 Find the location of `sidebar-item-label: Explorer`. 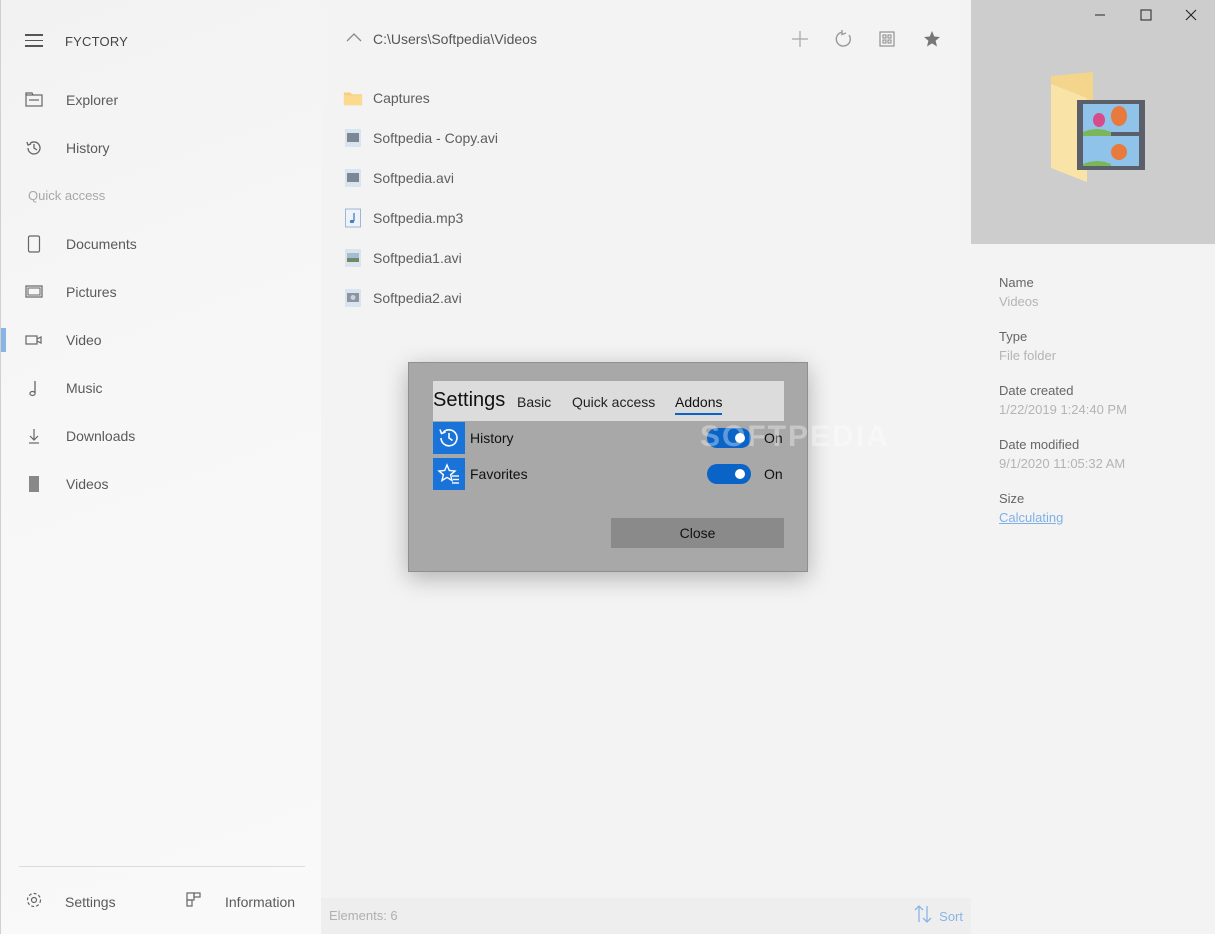

sidebar-item-label: Explorer is located at coordinates (92, 100).